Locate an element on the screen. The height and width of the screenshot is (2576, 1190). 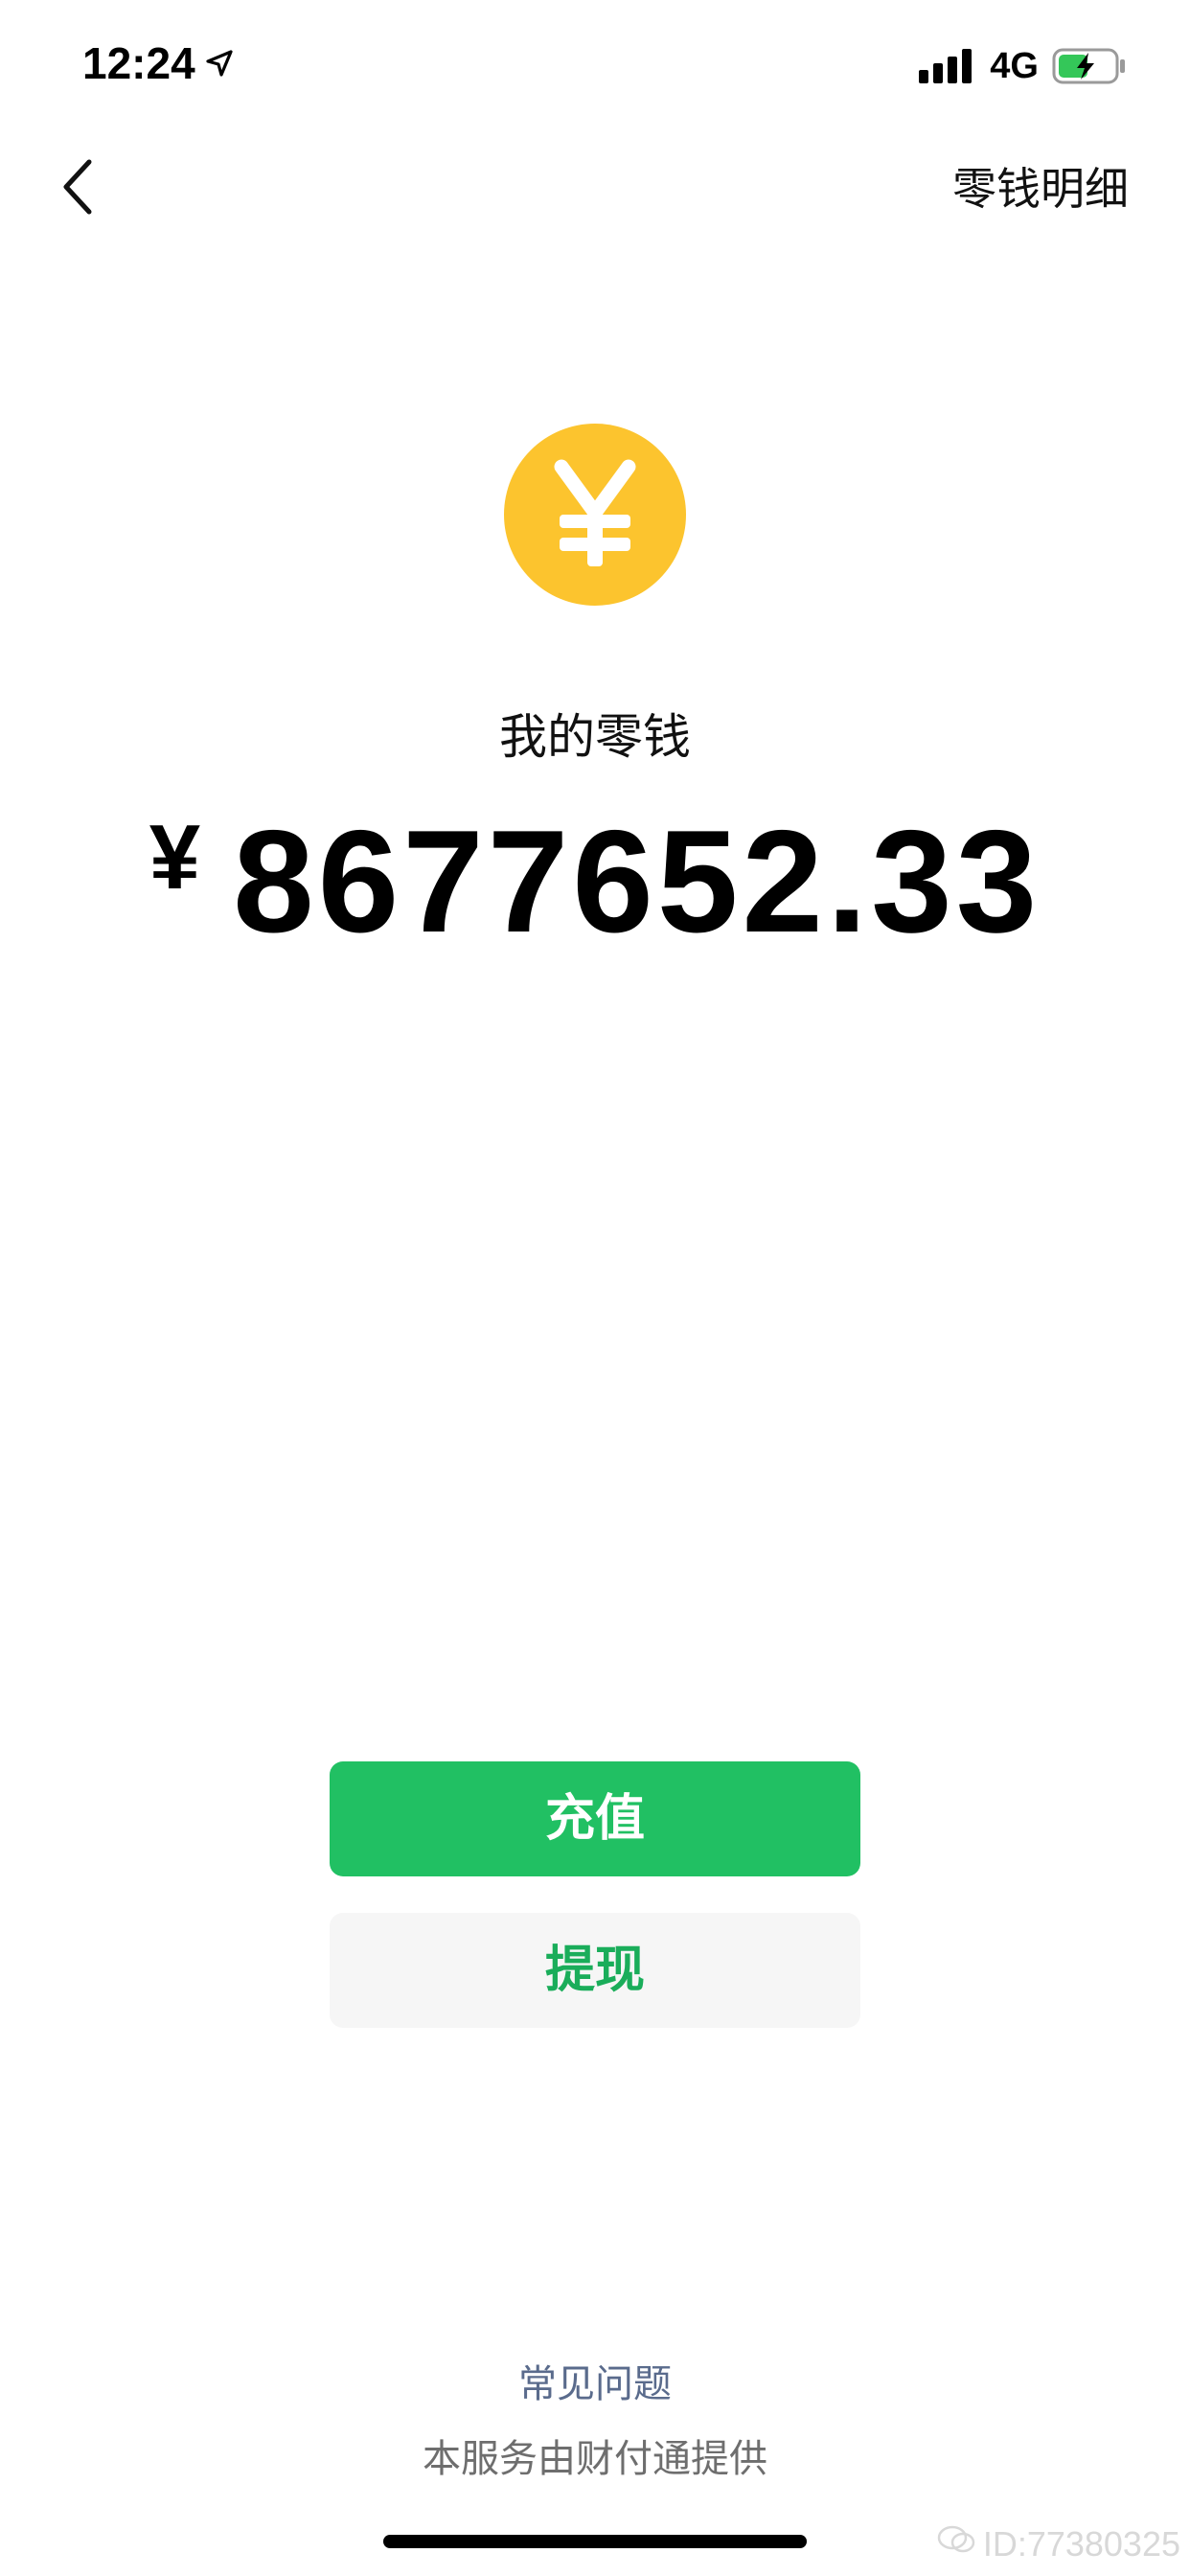
watermark: ID:77380325 is located at coordinates (1059, 2544).